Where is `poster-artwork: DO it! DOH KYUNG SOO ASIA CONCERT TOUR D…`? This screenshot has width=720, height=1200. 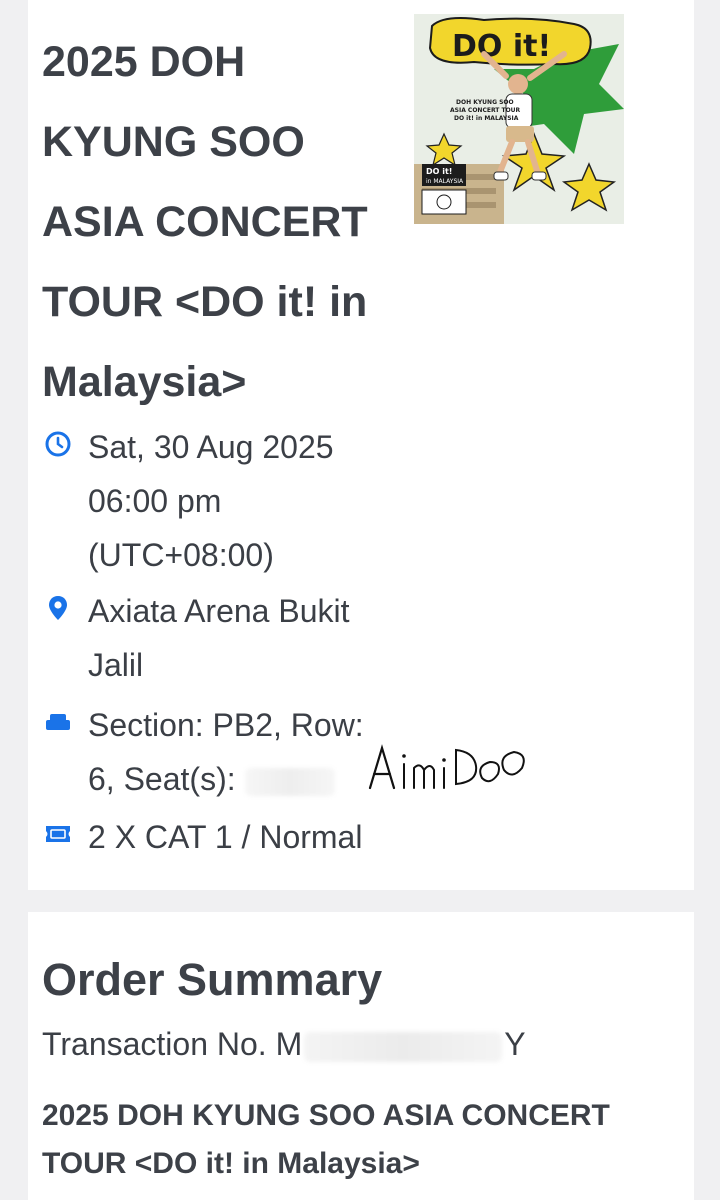 poster-artwork: DO it! DOH KYUNG SOO ASIA CONCERT TOUR D… is located at coordinates (519, 119).